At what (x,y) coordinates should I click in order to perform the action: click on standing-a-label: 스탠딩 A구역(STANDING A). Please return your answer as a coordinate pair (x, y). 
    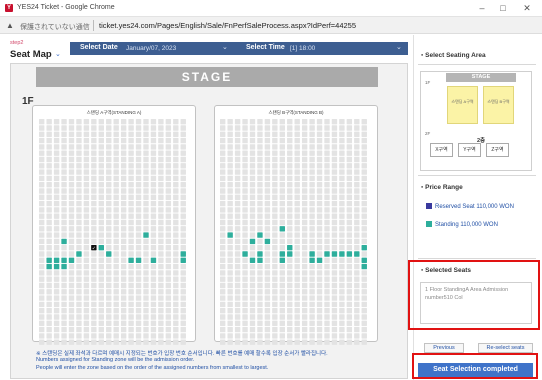
    Looking at the image, I should click on (114, 112).